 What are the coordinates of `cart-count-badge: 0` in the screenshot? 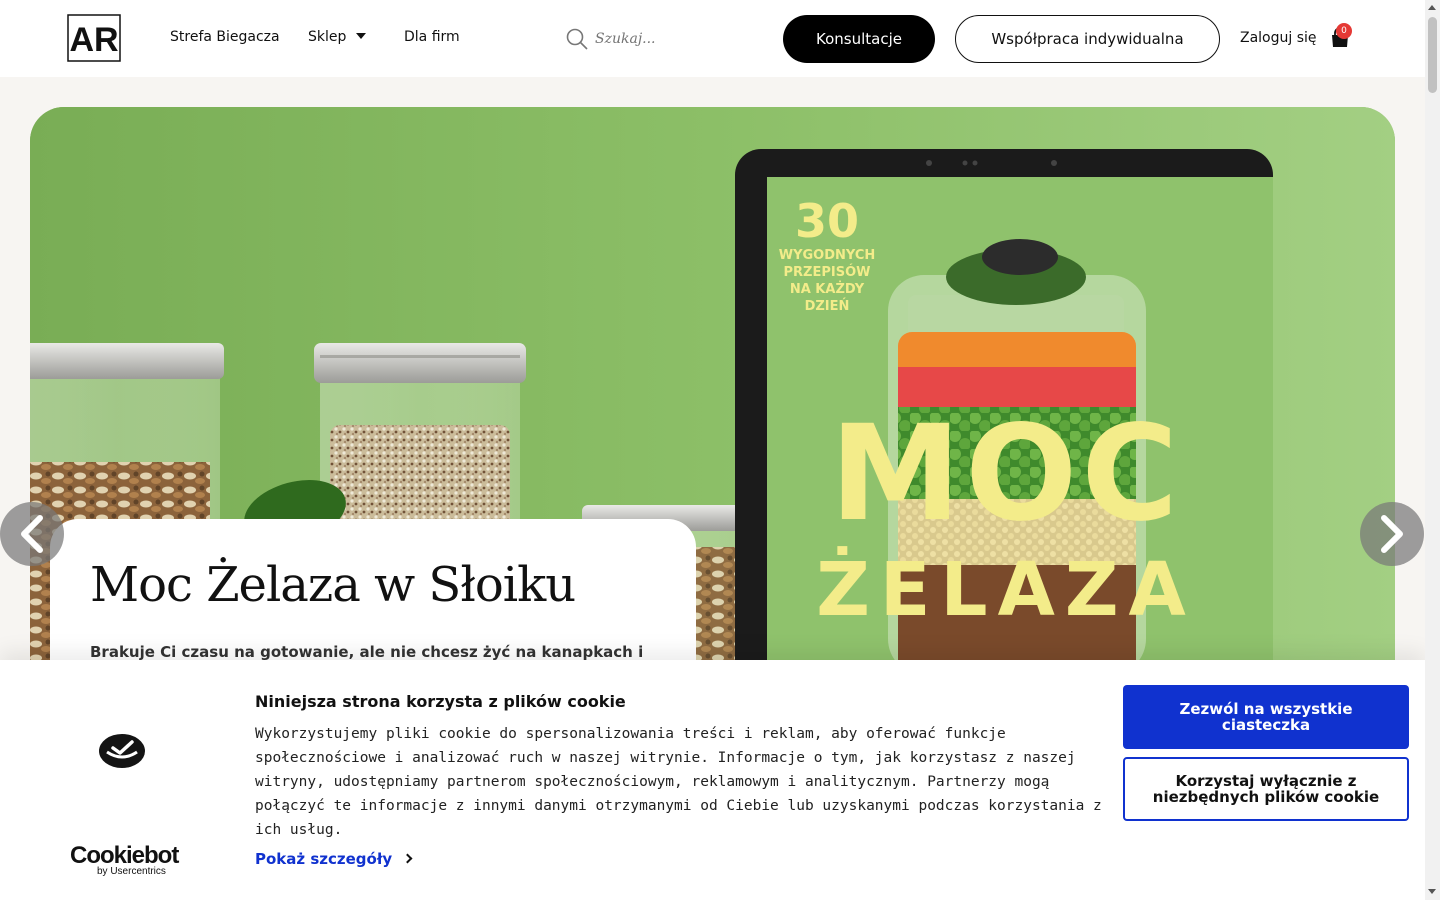 It's located at (1344, 31).